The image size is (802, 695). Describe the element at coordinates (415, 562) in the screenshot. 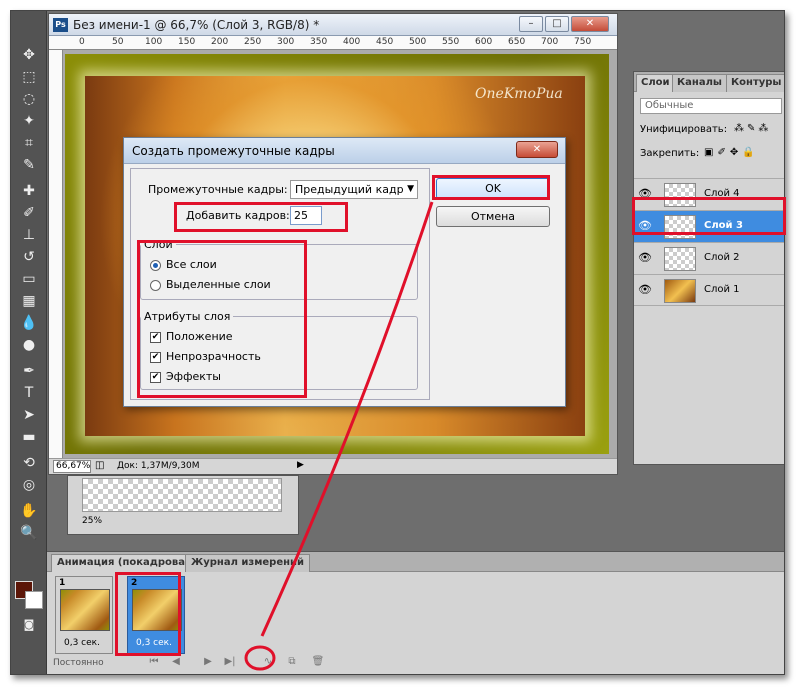

I see `animation-tabs: Анимация (покадровая) Журнал измерений` at that location.